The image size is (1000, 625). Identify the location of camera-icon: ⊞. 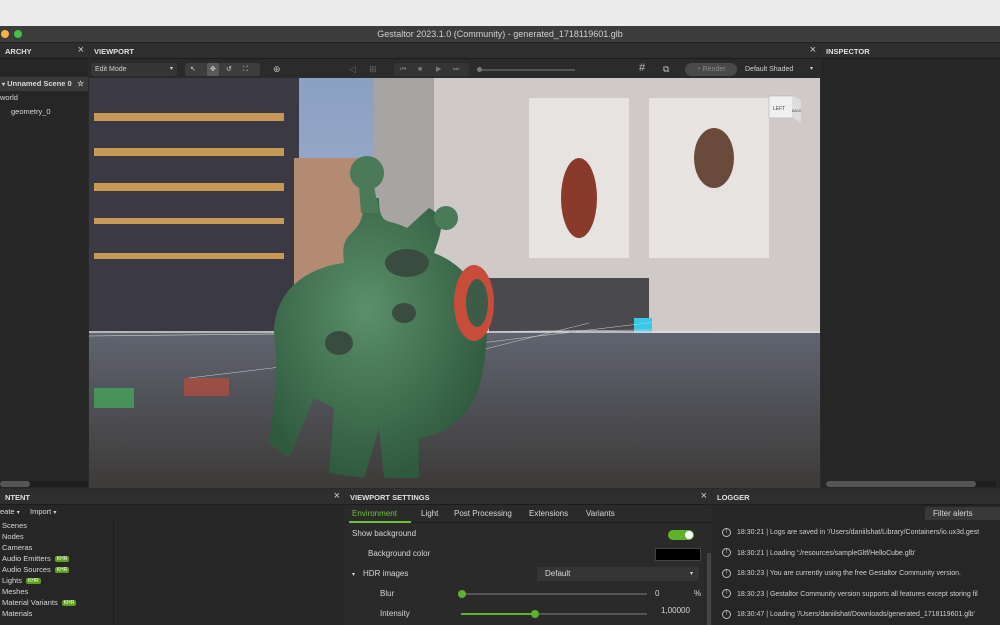
(373, 69).